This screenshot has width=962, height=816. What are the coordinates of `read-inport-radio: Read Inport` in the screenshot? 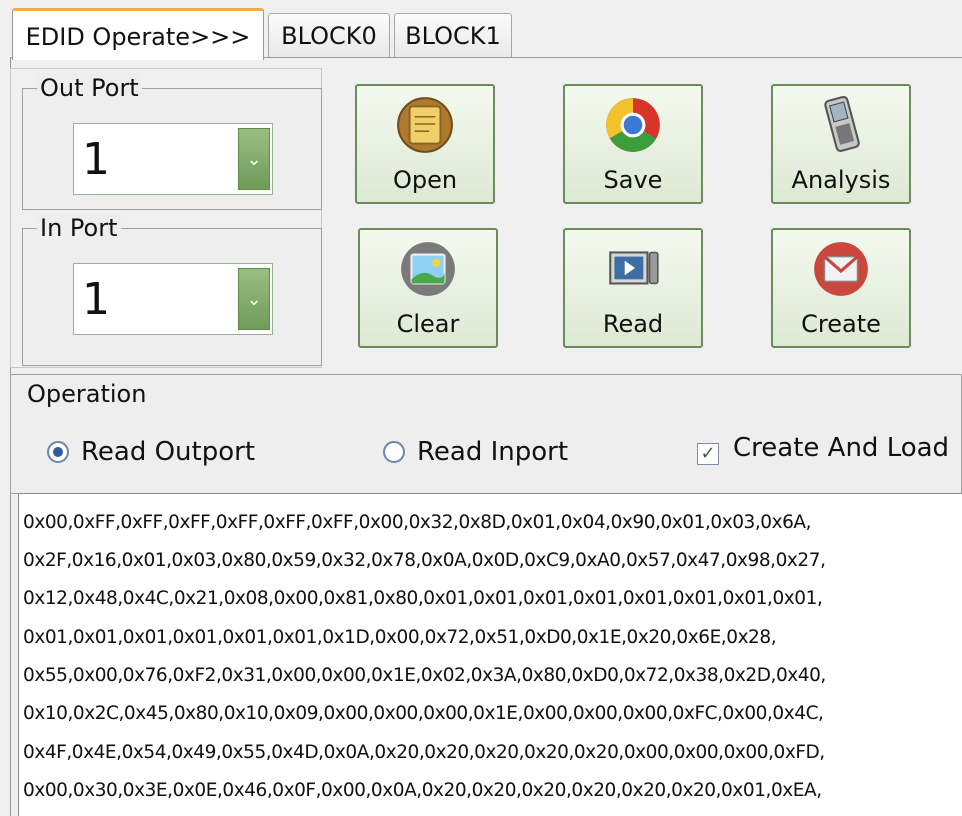 It's located at (475, 452).